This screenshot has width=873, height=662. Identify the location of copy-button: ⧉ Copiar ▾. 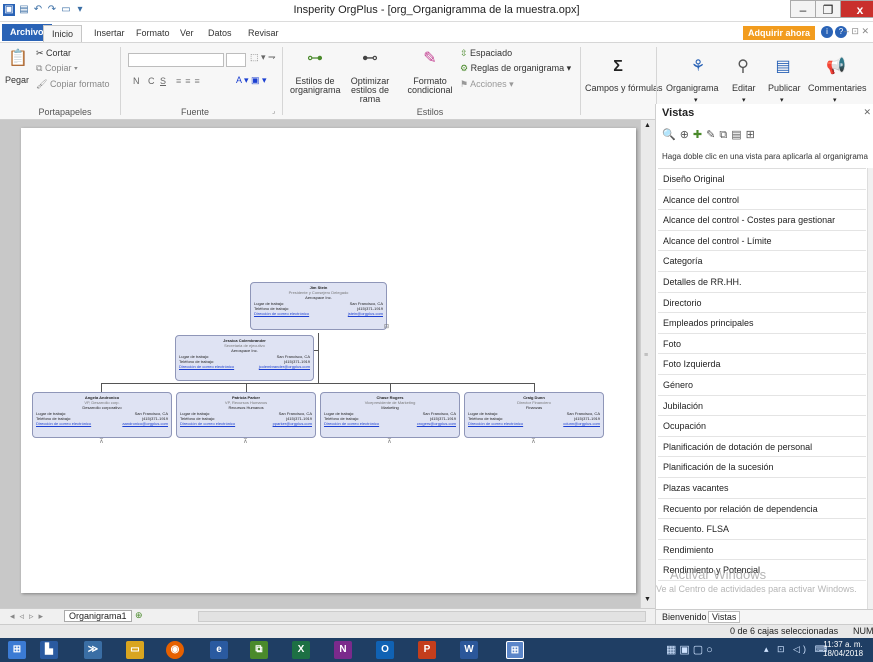
(57, 68).